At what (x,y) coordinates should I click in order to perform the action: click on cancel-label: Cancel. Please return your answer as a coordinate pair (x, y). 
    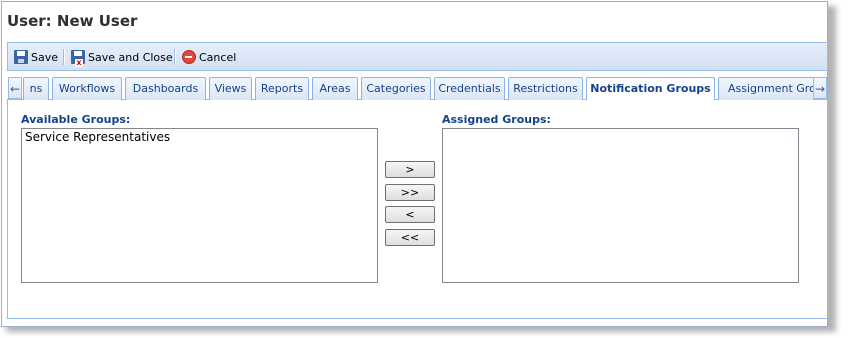
    Looking at the image, I should click on (218, 57).